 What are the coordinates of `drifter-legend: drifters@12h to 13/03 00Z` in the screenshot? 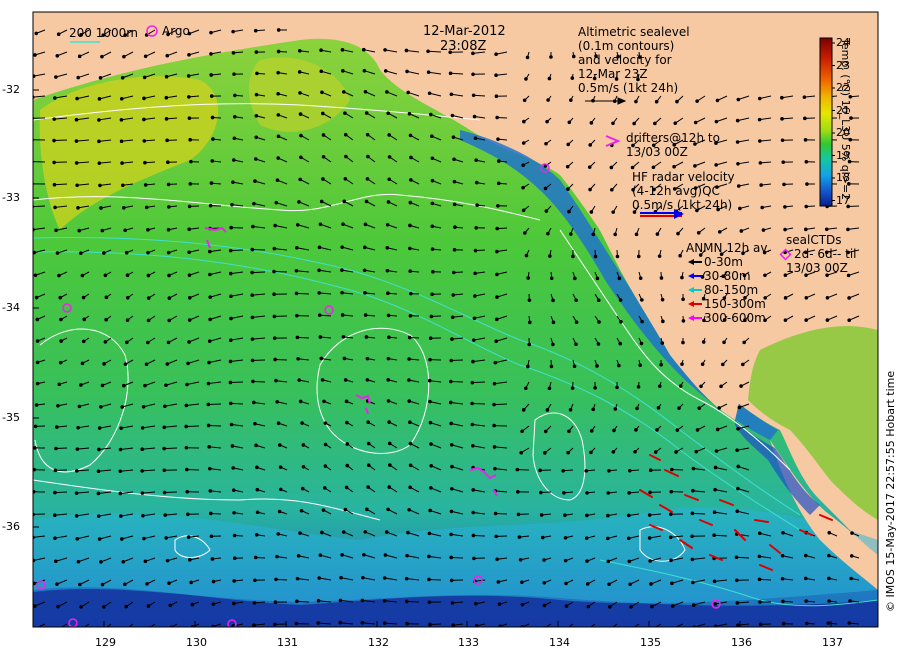 It's located at (673, 145).